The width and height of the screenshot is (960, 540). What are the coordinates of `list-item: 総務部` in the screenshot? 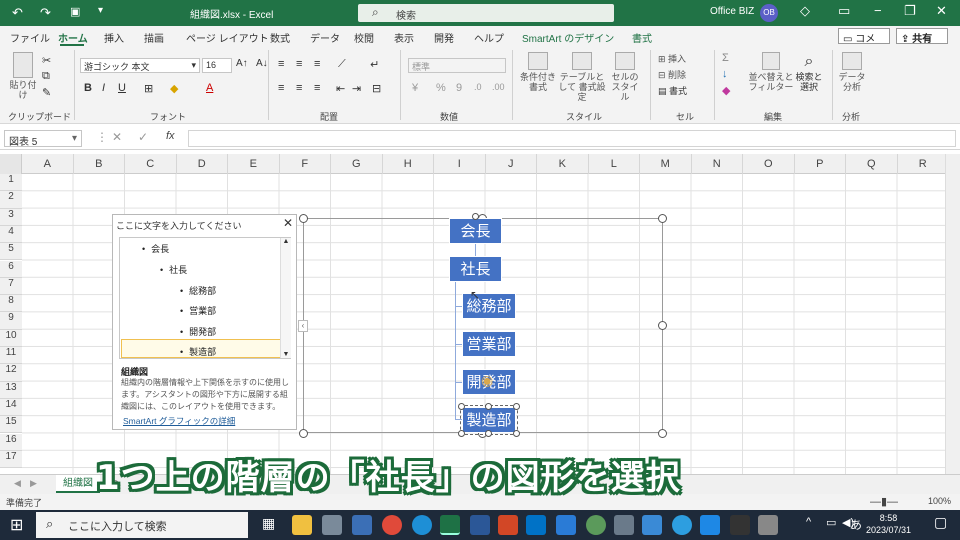 It's located at (198, 290).